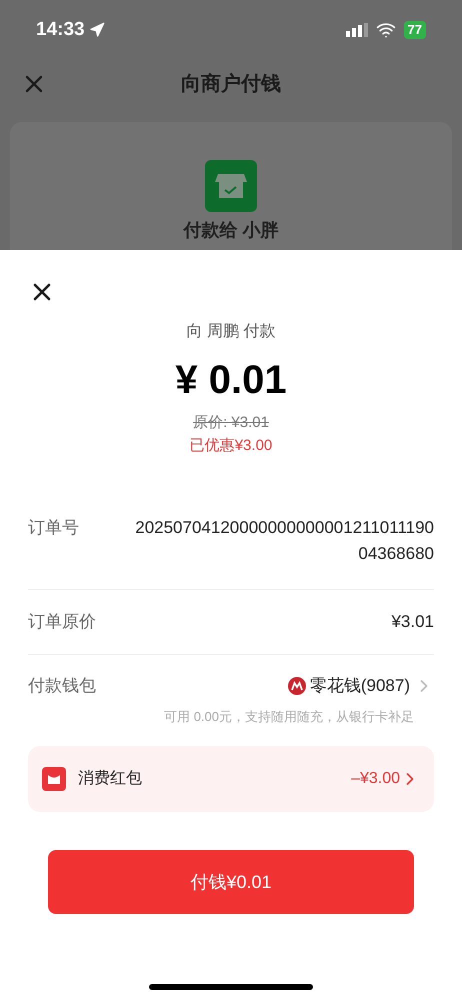  What do you see at coordinates (231, 84) in the screenshot?
I see `page-title: 向商户付钱` at bounding box center [231, 84].